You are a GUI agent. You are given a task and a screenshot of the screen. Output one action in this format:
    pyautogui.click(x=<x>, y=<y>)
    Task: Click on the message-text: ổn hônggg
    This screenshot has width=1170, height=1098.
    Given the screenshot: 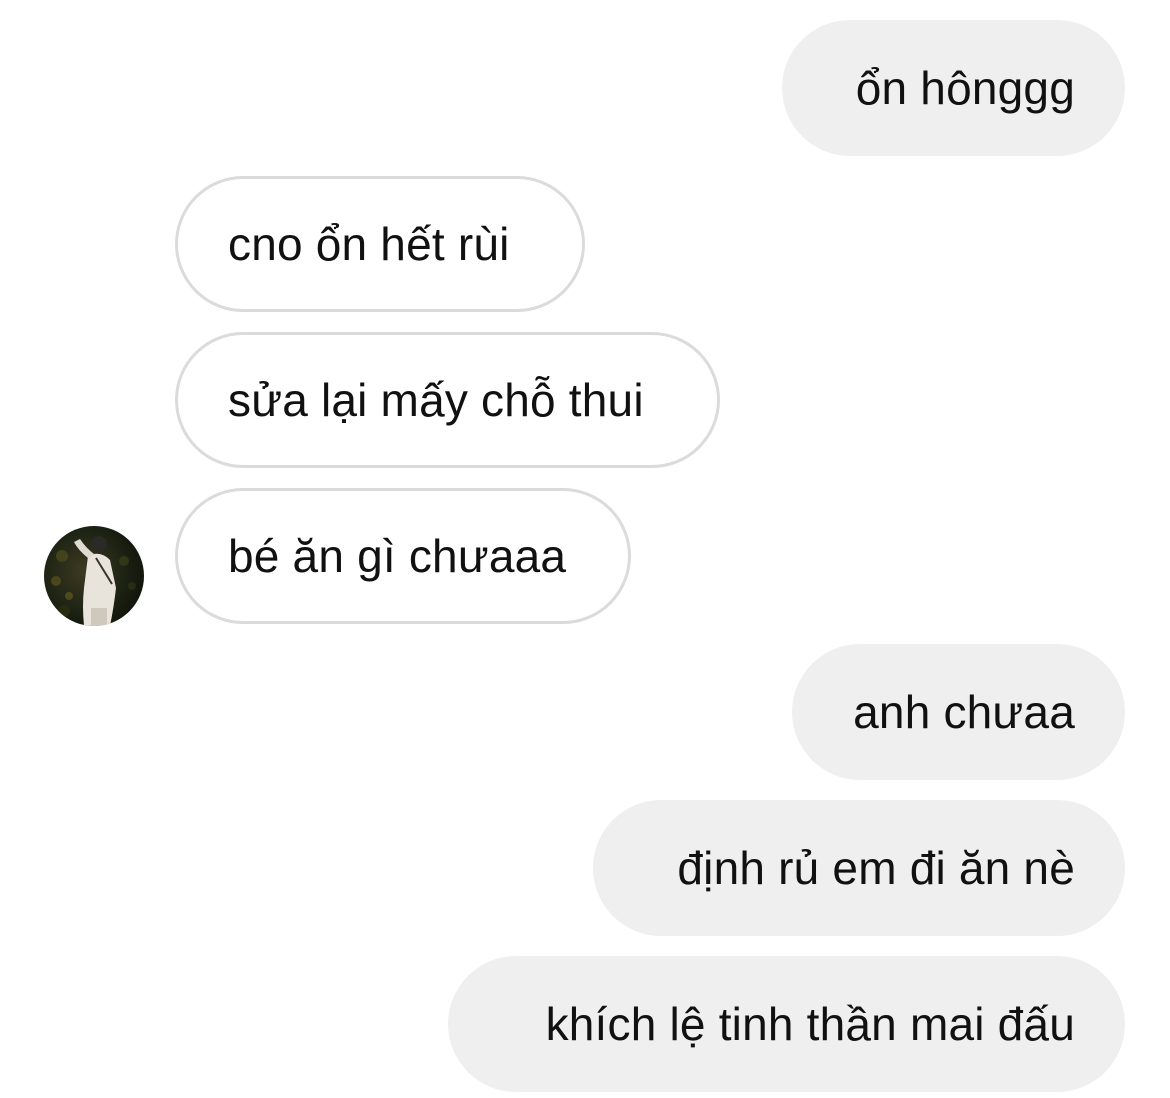 What is the action you would take?
    pyautogui.click(x=965, y=88)
    